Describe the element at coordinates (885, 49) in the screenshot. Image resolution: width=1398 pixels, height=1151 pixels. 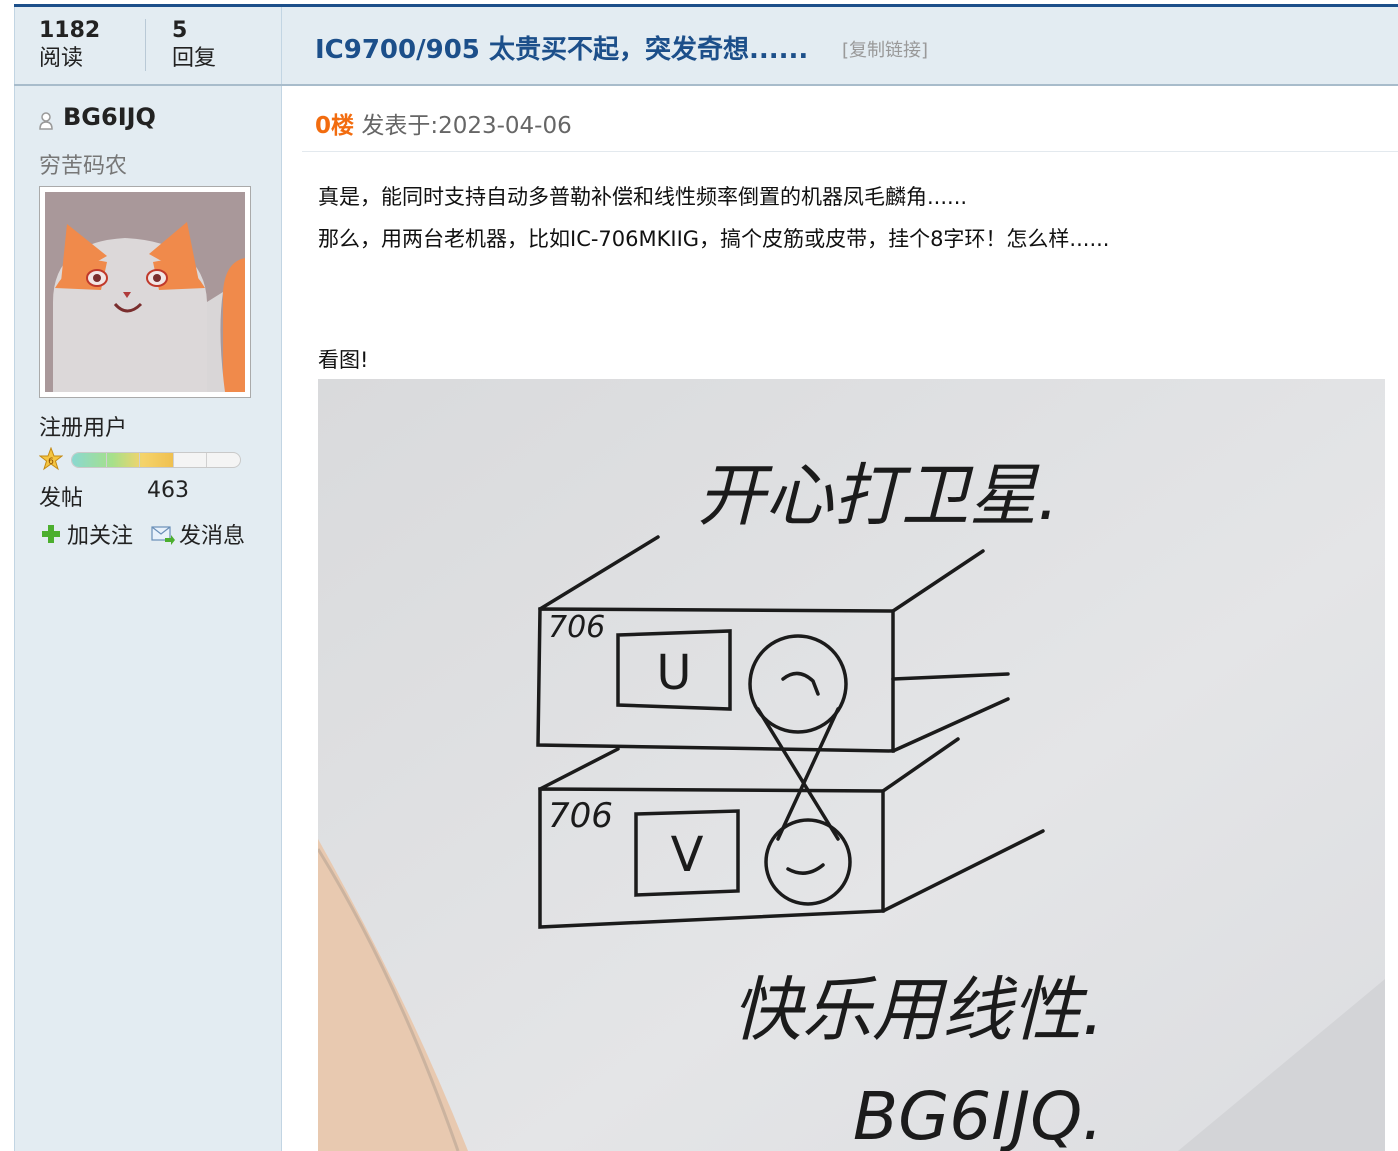
I see `copy-link: [复制链接]` at that location.